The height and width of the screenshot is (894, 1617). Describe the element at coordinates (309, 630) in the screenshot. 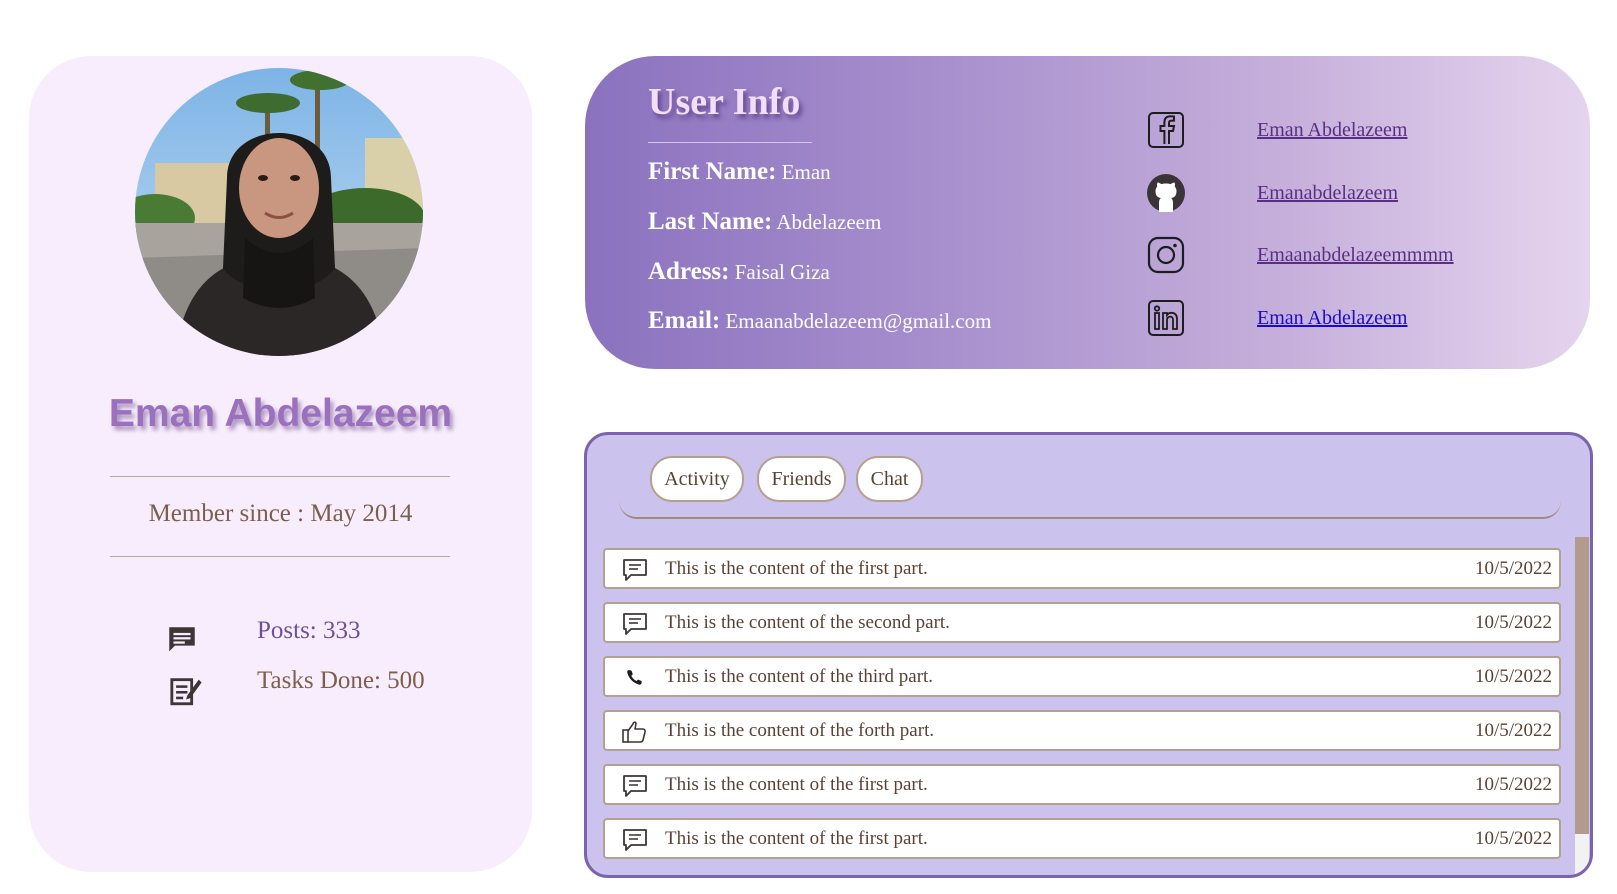

I see `stat-posts-label: Posts: 333` at that location.